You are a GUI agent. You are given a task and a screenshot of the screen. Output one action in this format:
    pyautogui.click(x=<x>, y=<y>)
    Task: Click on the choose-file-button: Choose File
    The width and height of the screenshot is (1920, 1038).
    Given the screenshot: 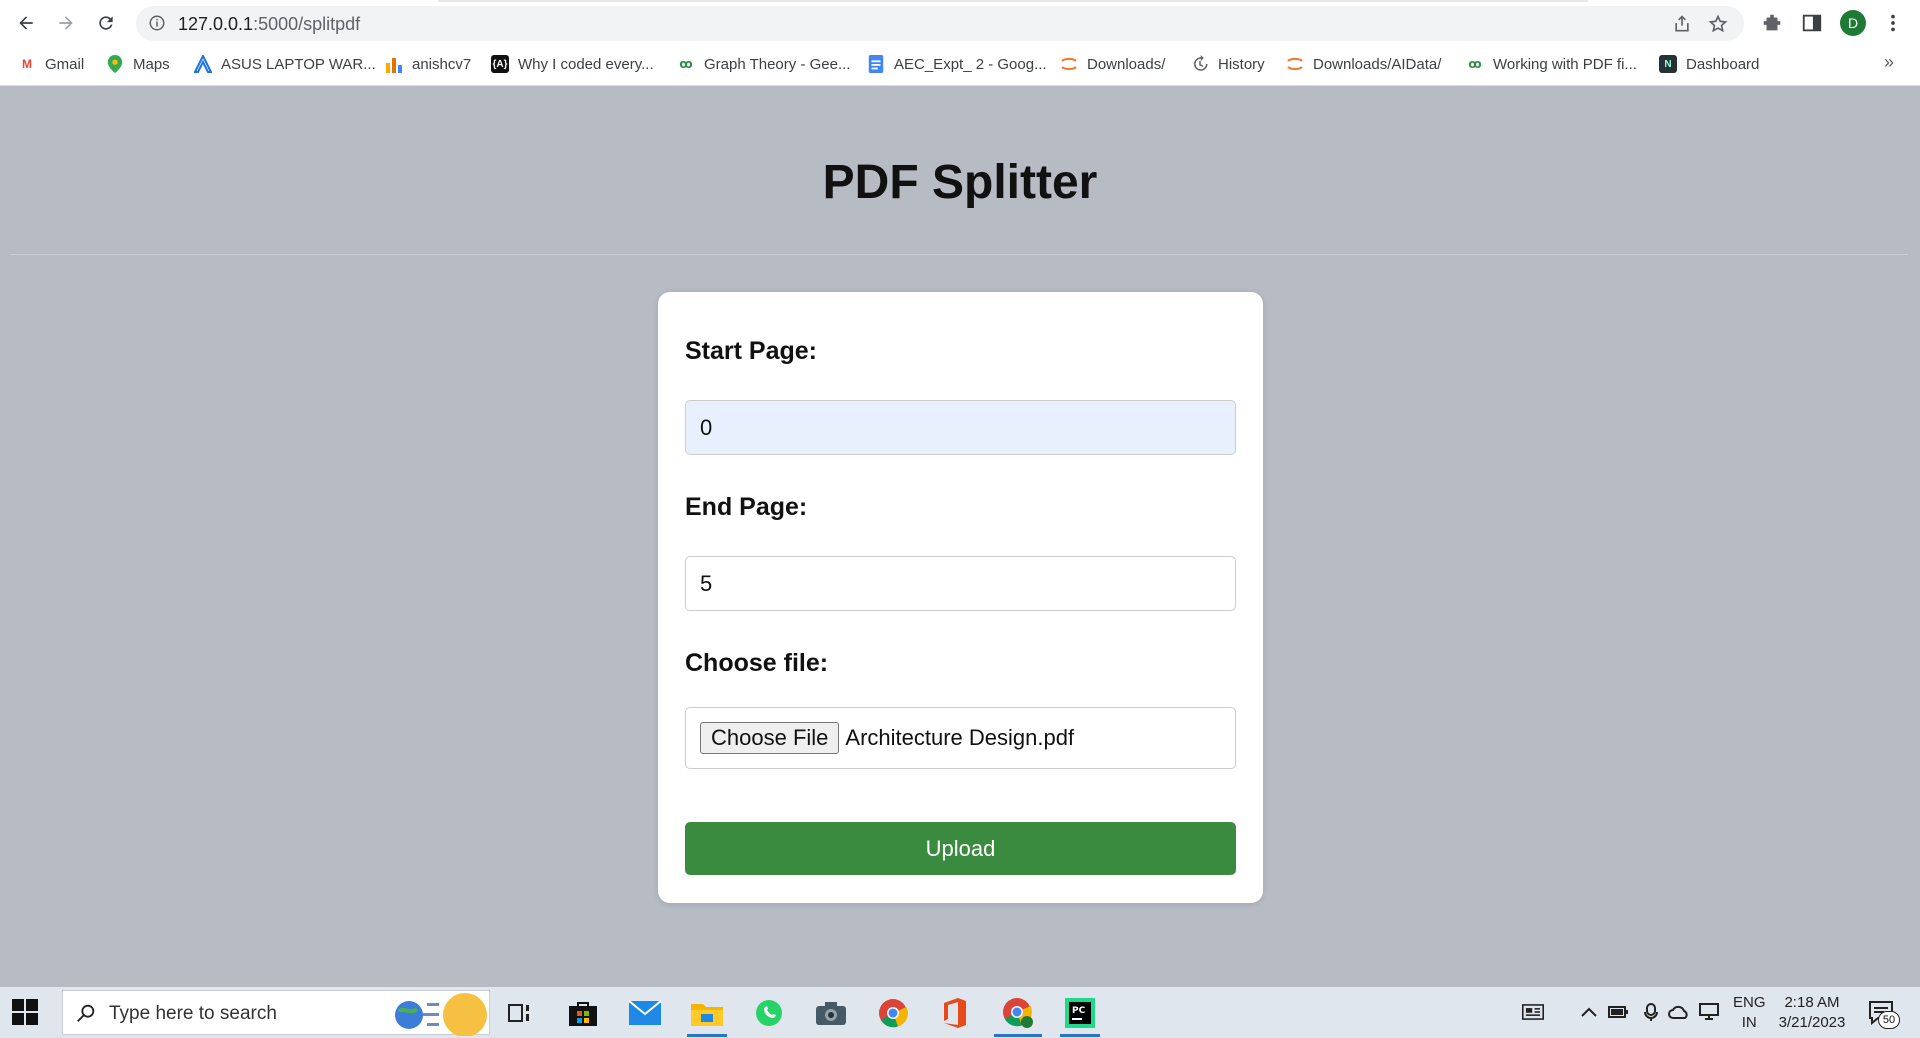 What is the action you would take?
    pyautogui.click(x=770, y=738)
    